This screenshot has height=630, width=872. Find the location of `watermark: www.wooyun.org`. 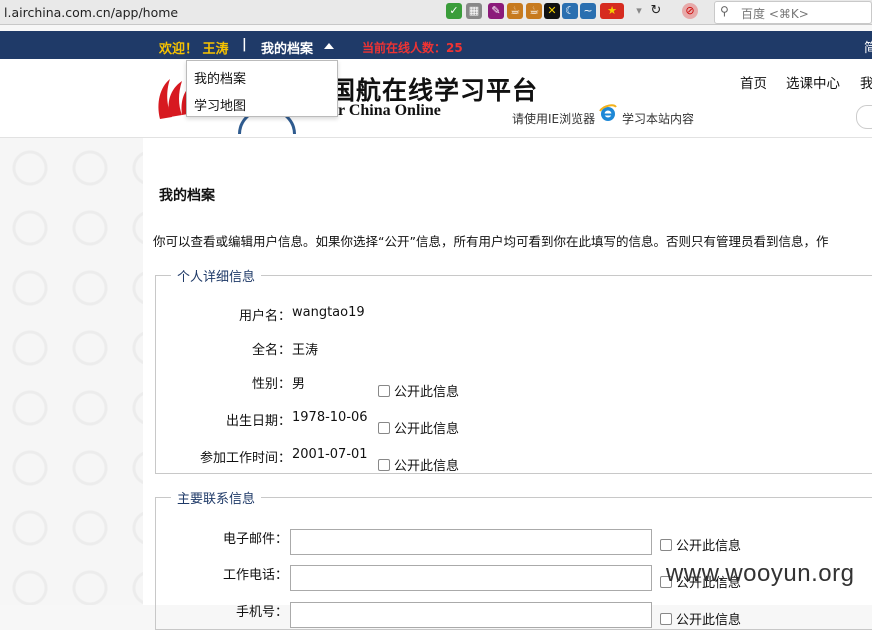

watermark: www.wooyun.org is located at coordinates (760, 573).